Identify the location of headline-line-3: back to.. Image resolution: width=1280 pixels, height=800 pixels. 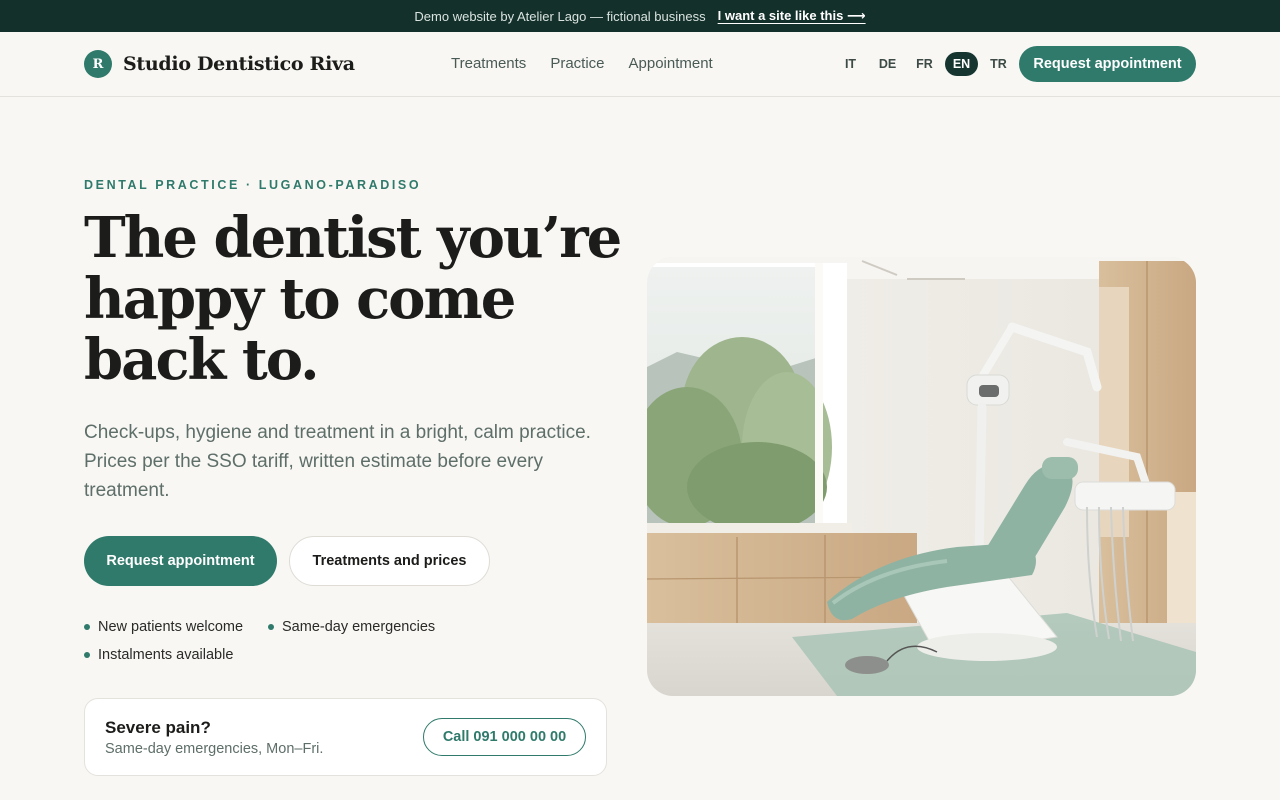
(202, 360).